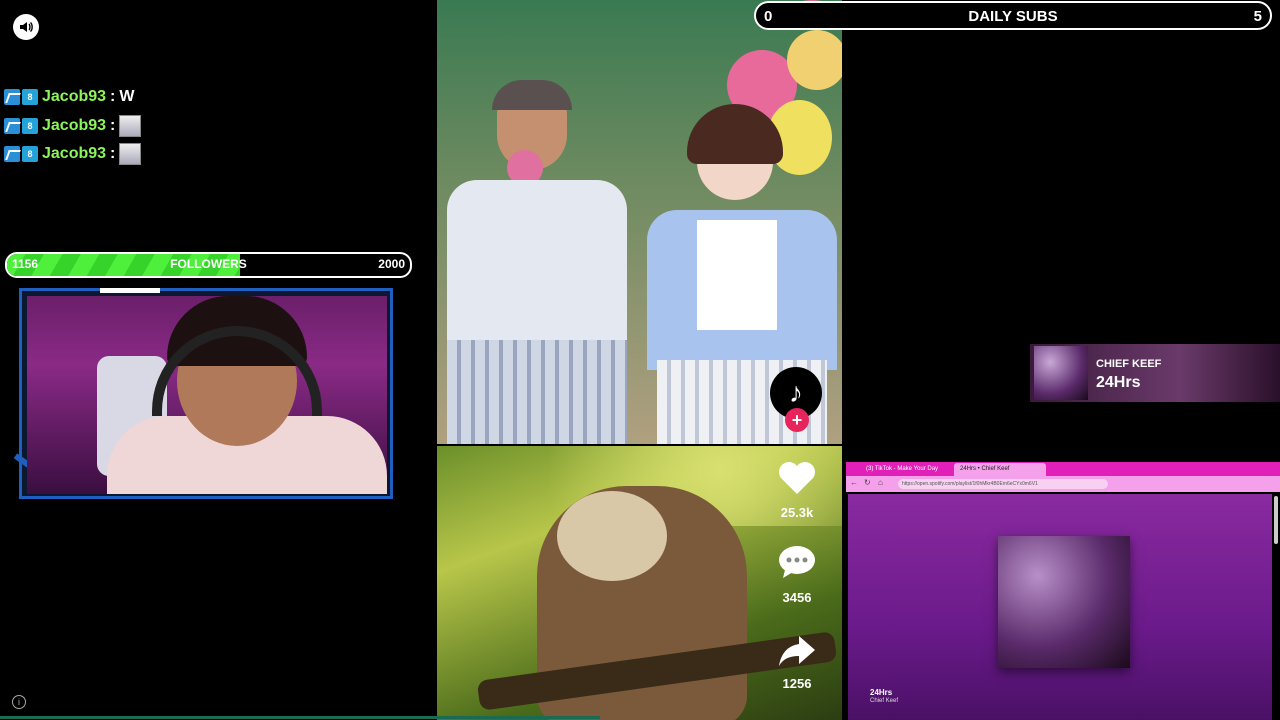 The height and width of the screenshot is (720, 1280). Describe the element at coordinates (300, 717) in the screenshot. I see `video-progress-bar` at that location.